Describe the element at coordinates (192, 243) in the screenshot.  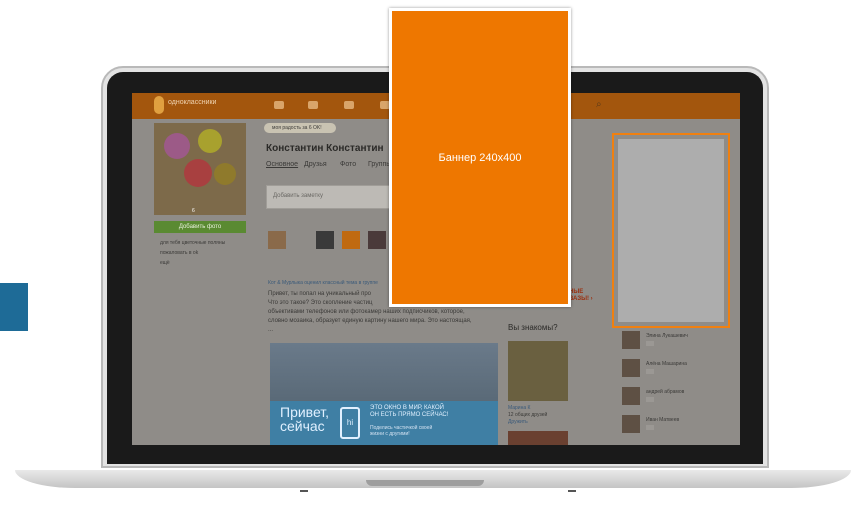
I see `profile-link-1: для тебя цветочные поляны` at that location.